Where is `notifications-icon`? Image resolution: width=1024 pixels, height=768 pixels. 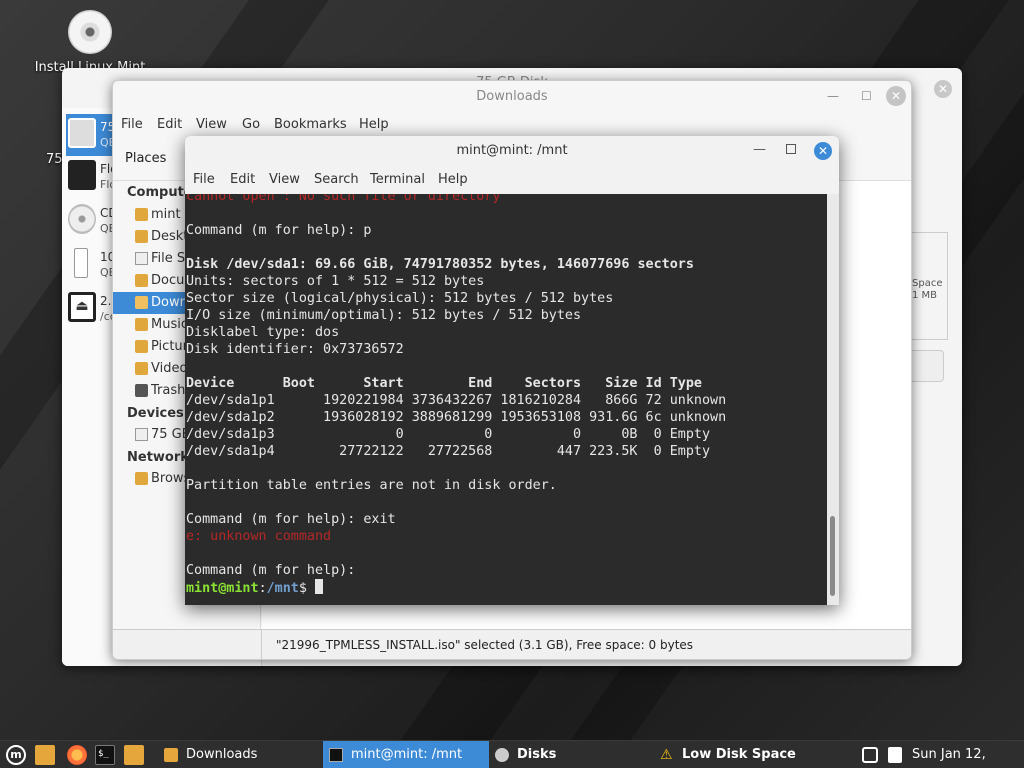
notifications-icon is located at coordinates (870, 755).